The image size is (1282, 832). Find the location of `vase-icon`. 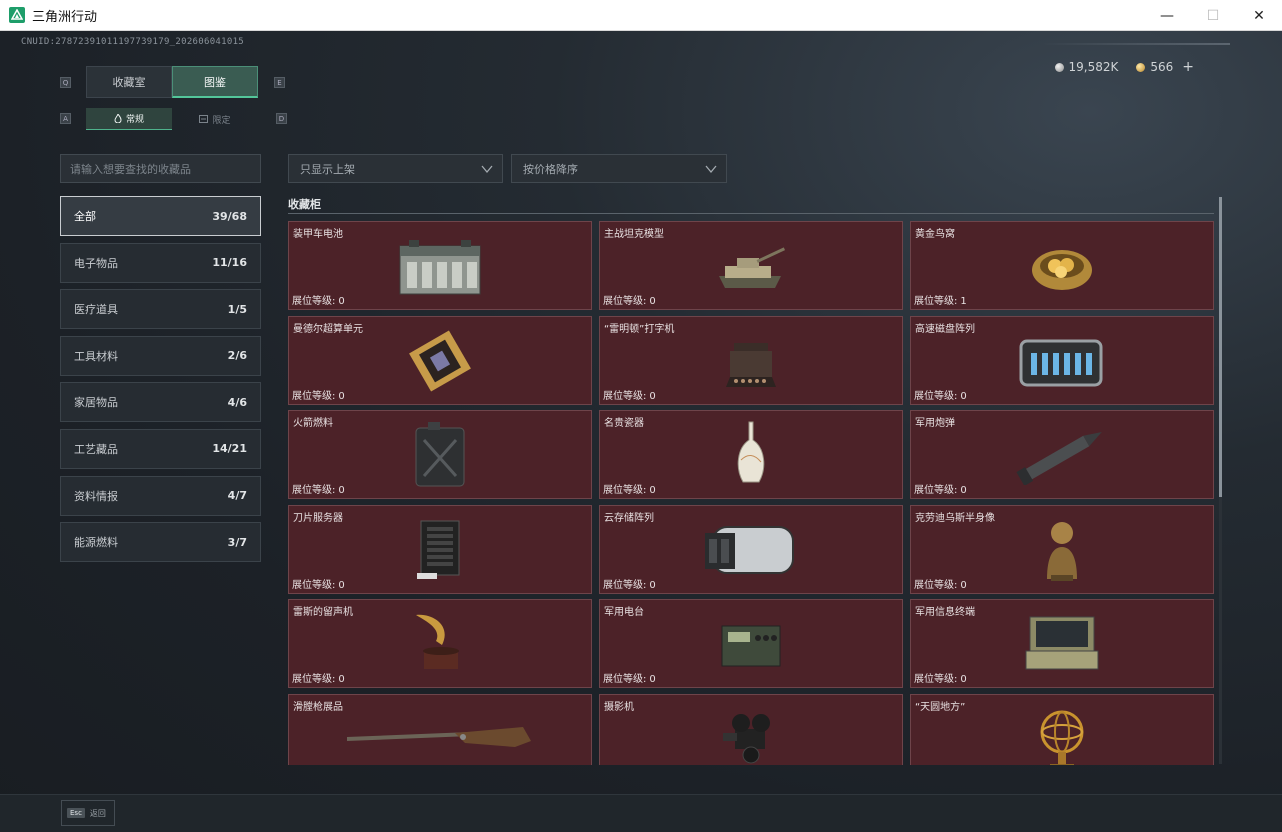

vase-icon is located at coordinates (751, 455).